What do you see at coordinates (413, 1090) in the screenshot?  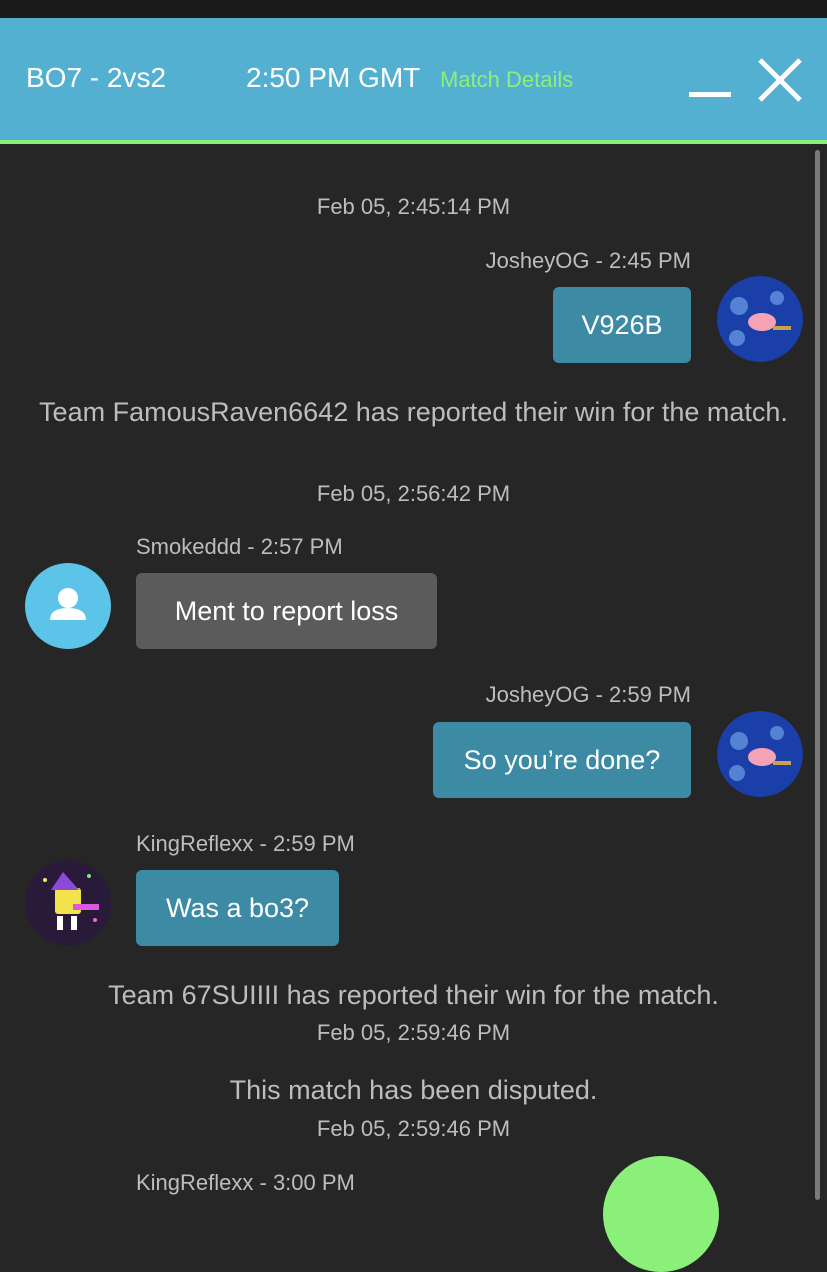 I see `system-message: This match has been disputed.` at bounding box center [413, 1090].